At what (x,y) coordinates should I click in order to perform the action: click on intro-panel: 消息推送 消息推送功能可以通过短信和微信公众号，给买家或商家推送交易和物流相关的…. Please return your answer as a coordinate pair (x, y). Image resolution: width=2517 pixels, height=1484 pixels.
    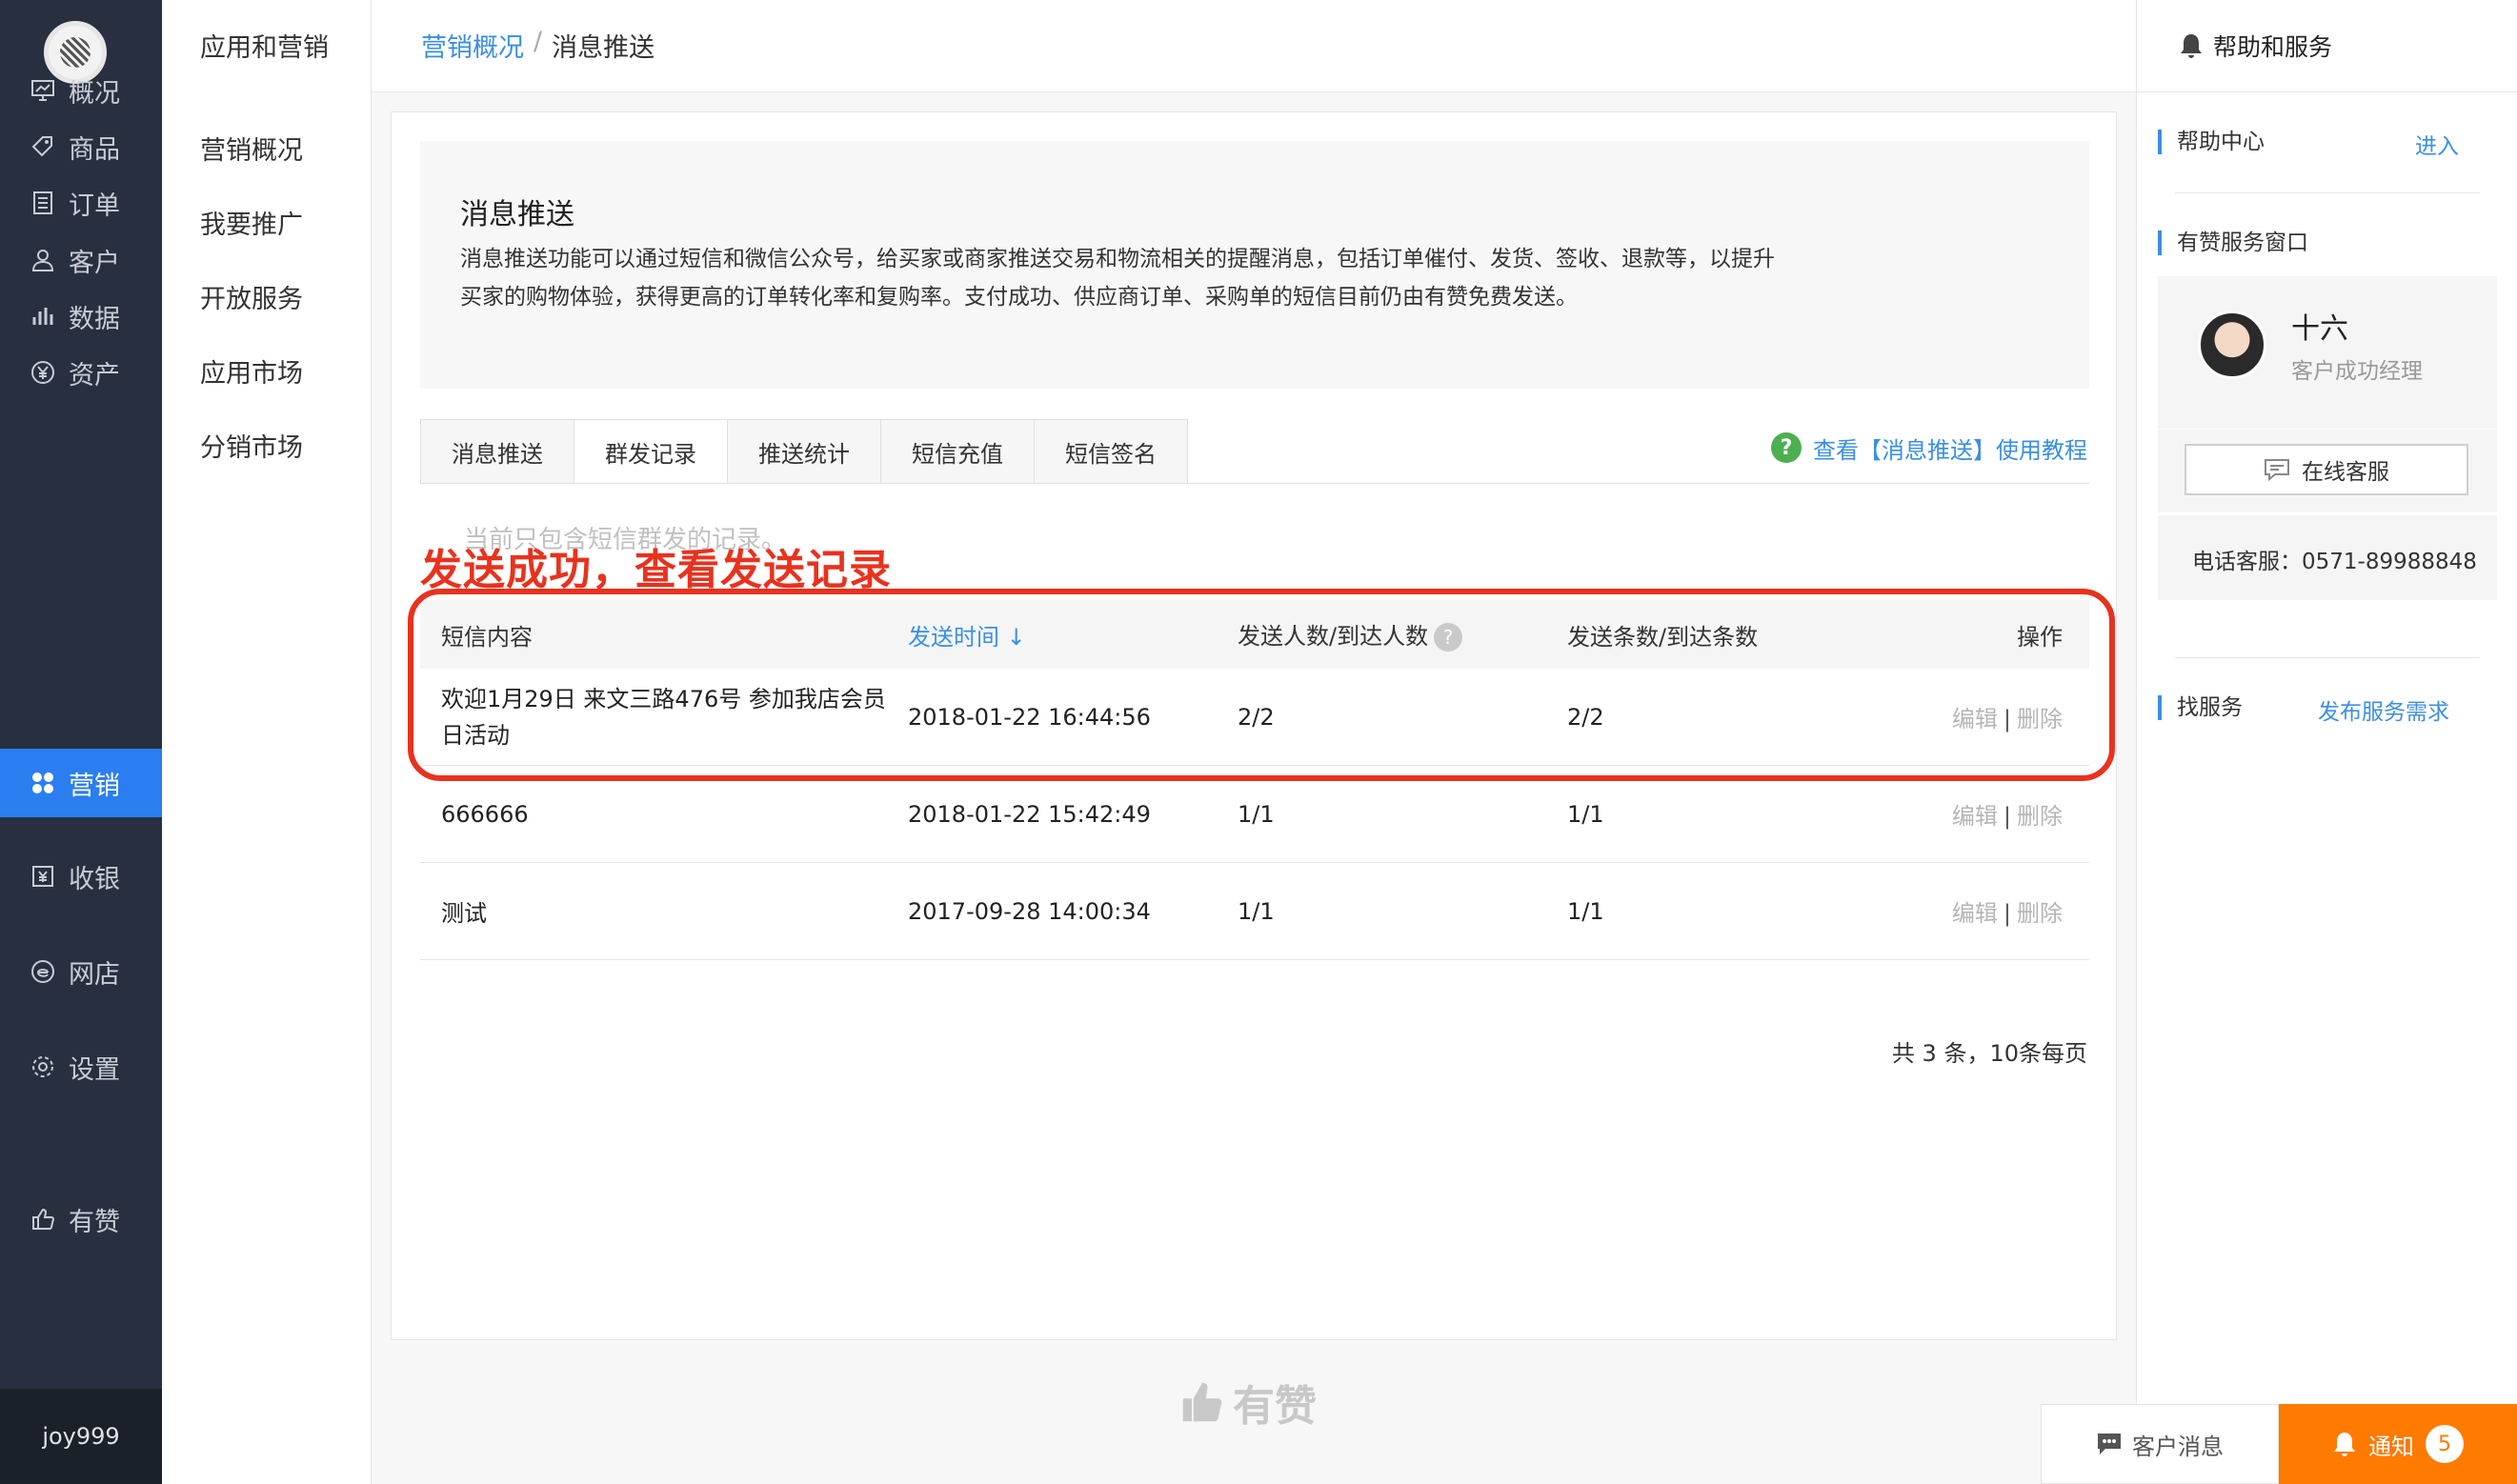
    Looking at the image, I should click on (1254, 265).